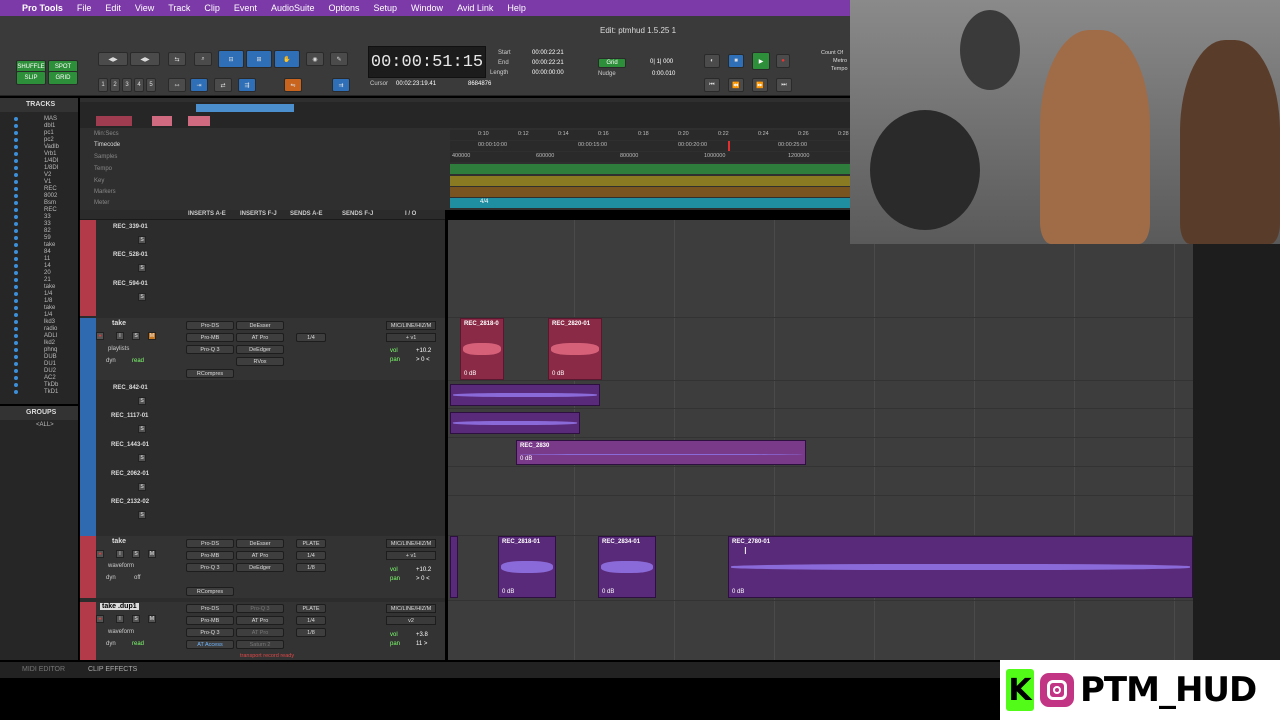  I want to click on playlist-name: REC_2132-02, so click(130, 502).